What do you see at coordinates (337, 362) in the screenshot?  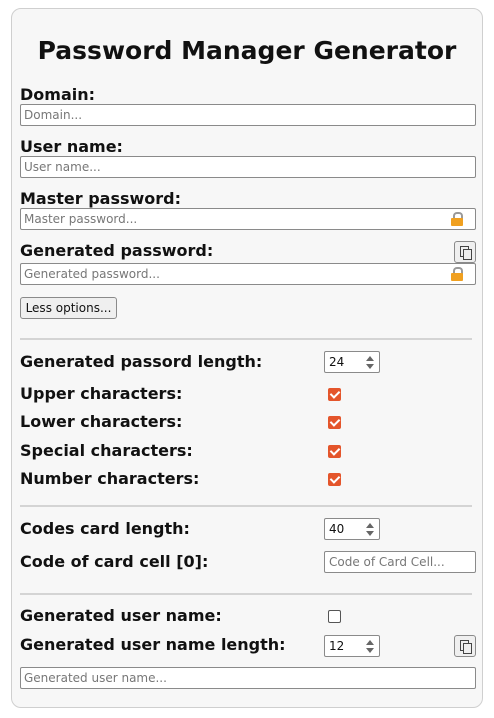 I see `password-length-value: 24` at bounding box center [337, 362].